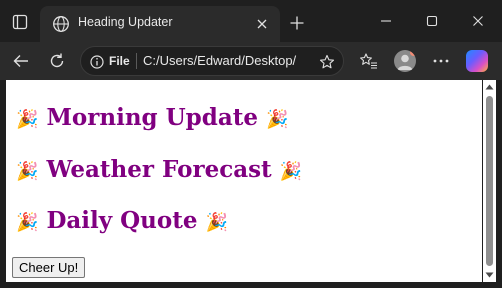 The image size is (502, 288). I want to click on refresh-icon, so click(57, 61).